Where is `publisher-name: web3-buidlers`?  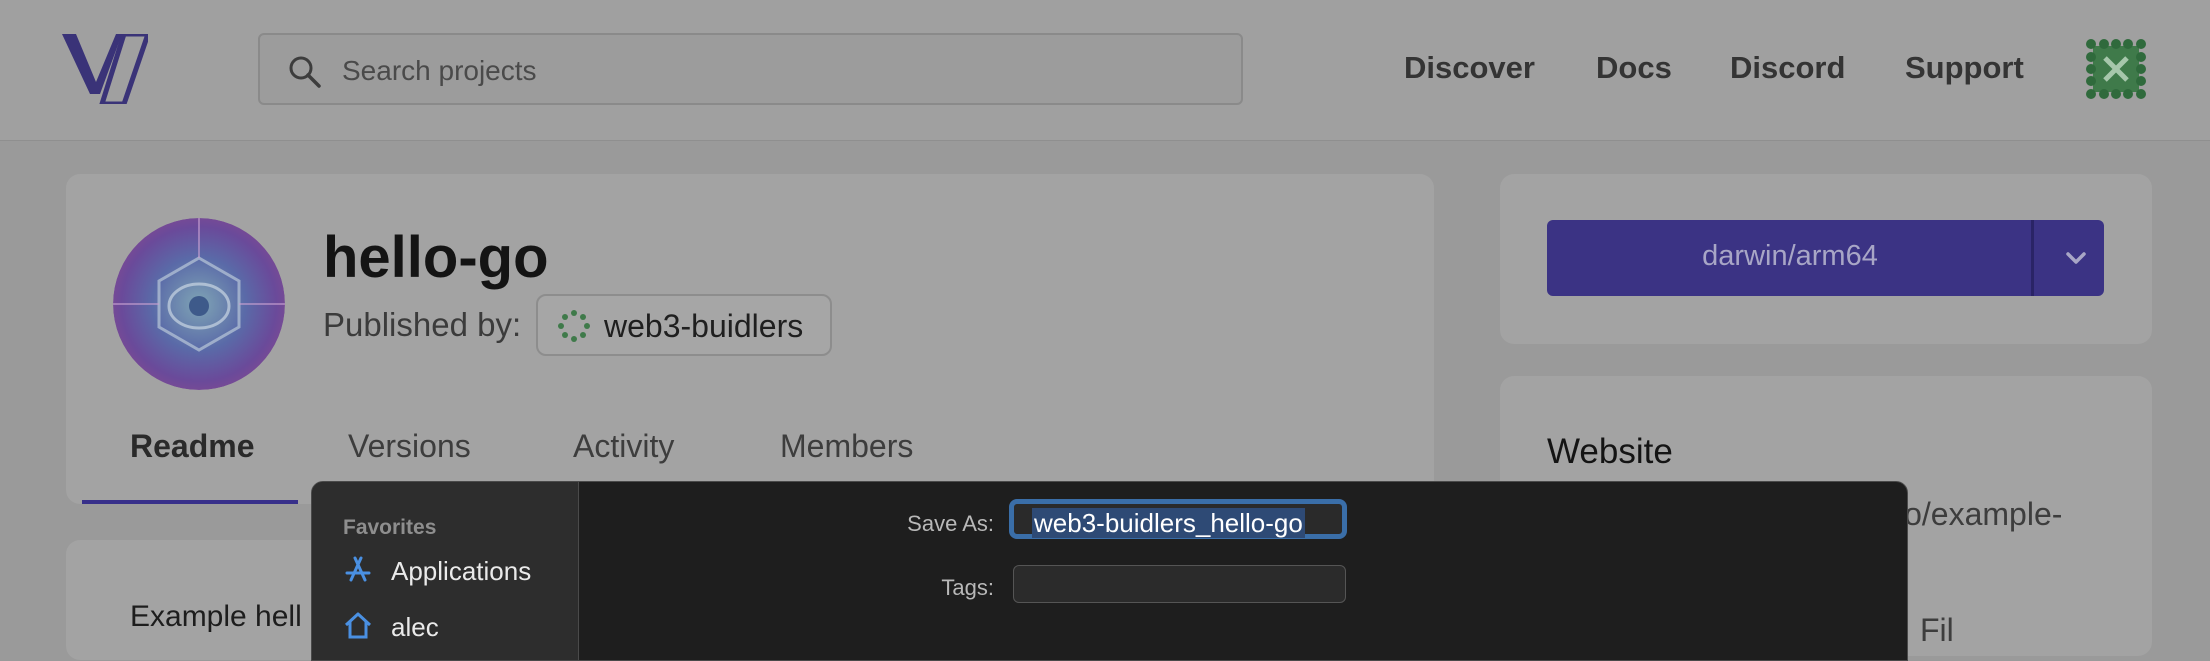
publisher-name: web3-buidlers is located at coordinates (704, 326).